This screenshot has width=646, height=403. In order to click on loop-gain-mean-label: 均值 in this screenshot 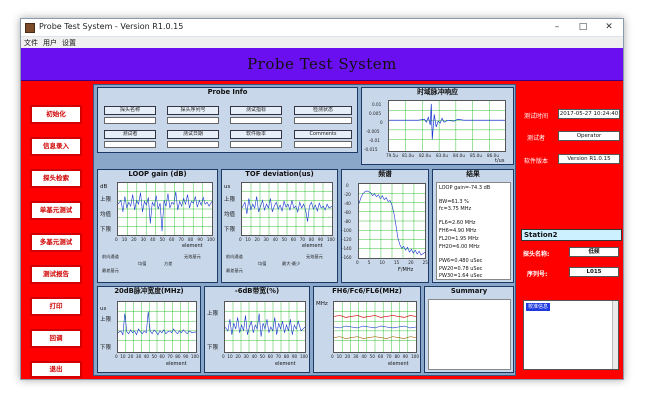, I will do `click(142, 263)`.